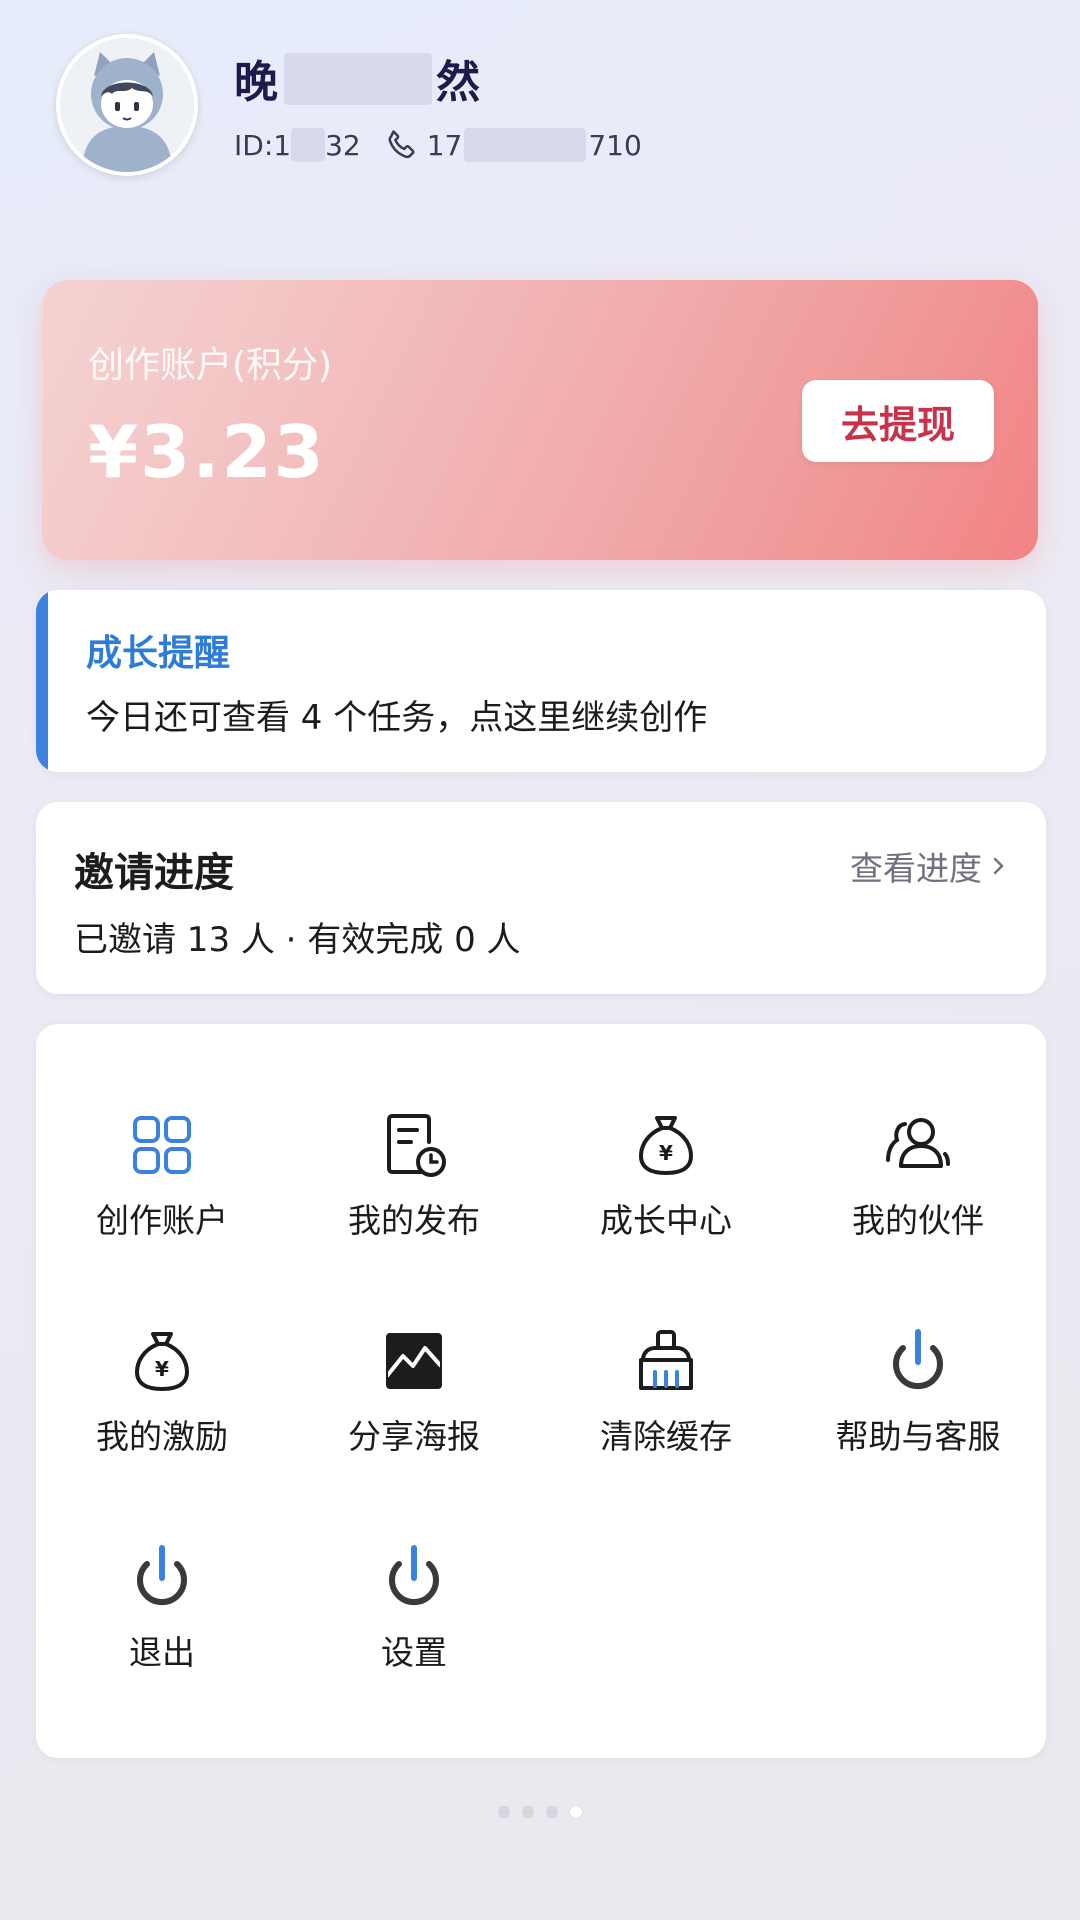  Describe the element at coordinates (414, 1220) in the screenshot. I see `menu-item-label: 我的发布` at that location.